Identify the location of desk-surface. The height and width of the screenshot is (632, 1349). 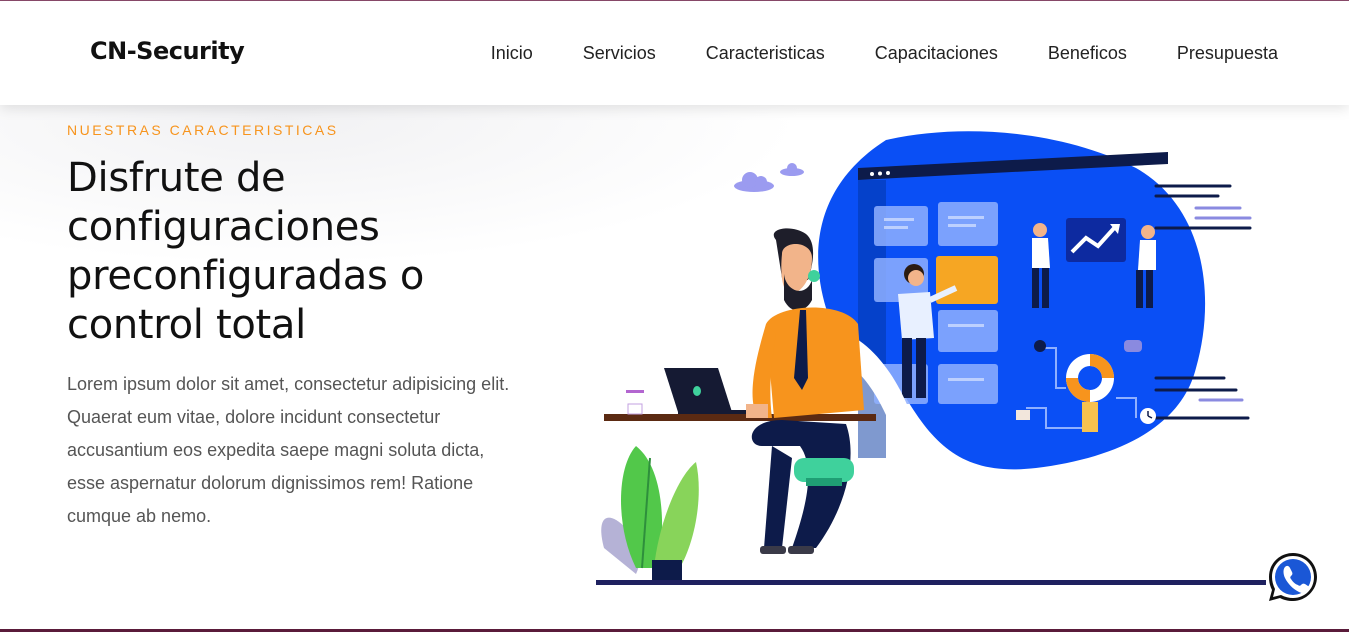
(740, 417).